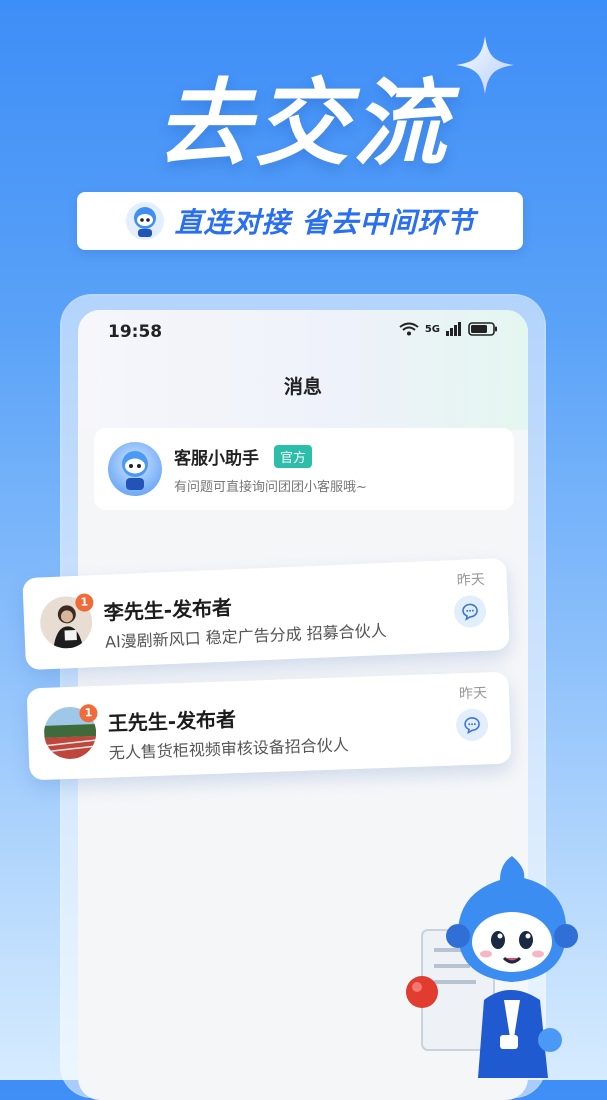 The height and width of the screenshot is (1100, 607). Describe the element at coordinates (270, 487) in the screenshot. I see `assistant-description: 有问题可直接询问团团小客服哦~` at that location.